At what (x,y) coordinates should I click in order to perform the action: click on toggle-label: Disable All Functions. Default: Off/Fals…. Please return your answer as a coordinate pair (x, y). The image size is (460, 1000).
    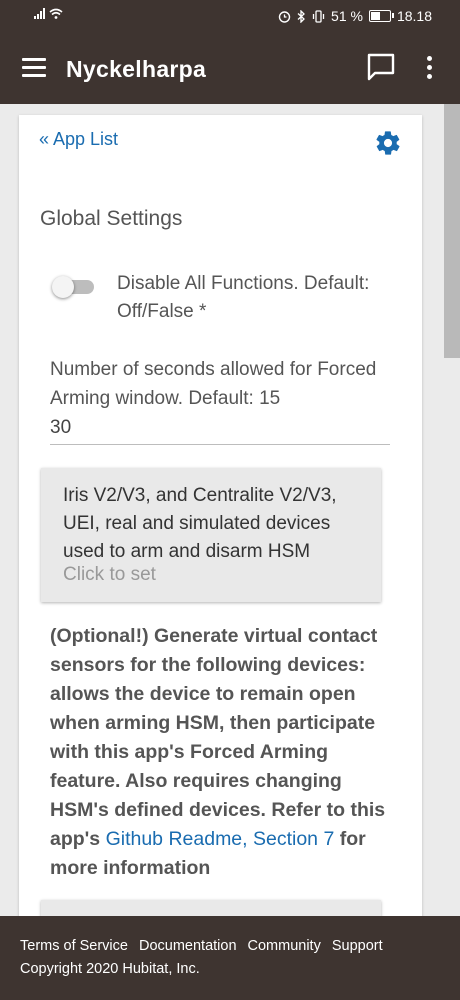
    Looking at the image, I should click on (243, 297).